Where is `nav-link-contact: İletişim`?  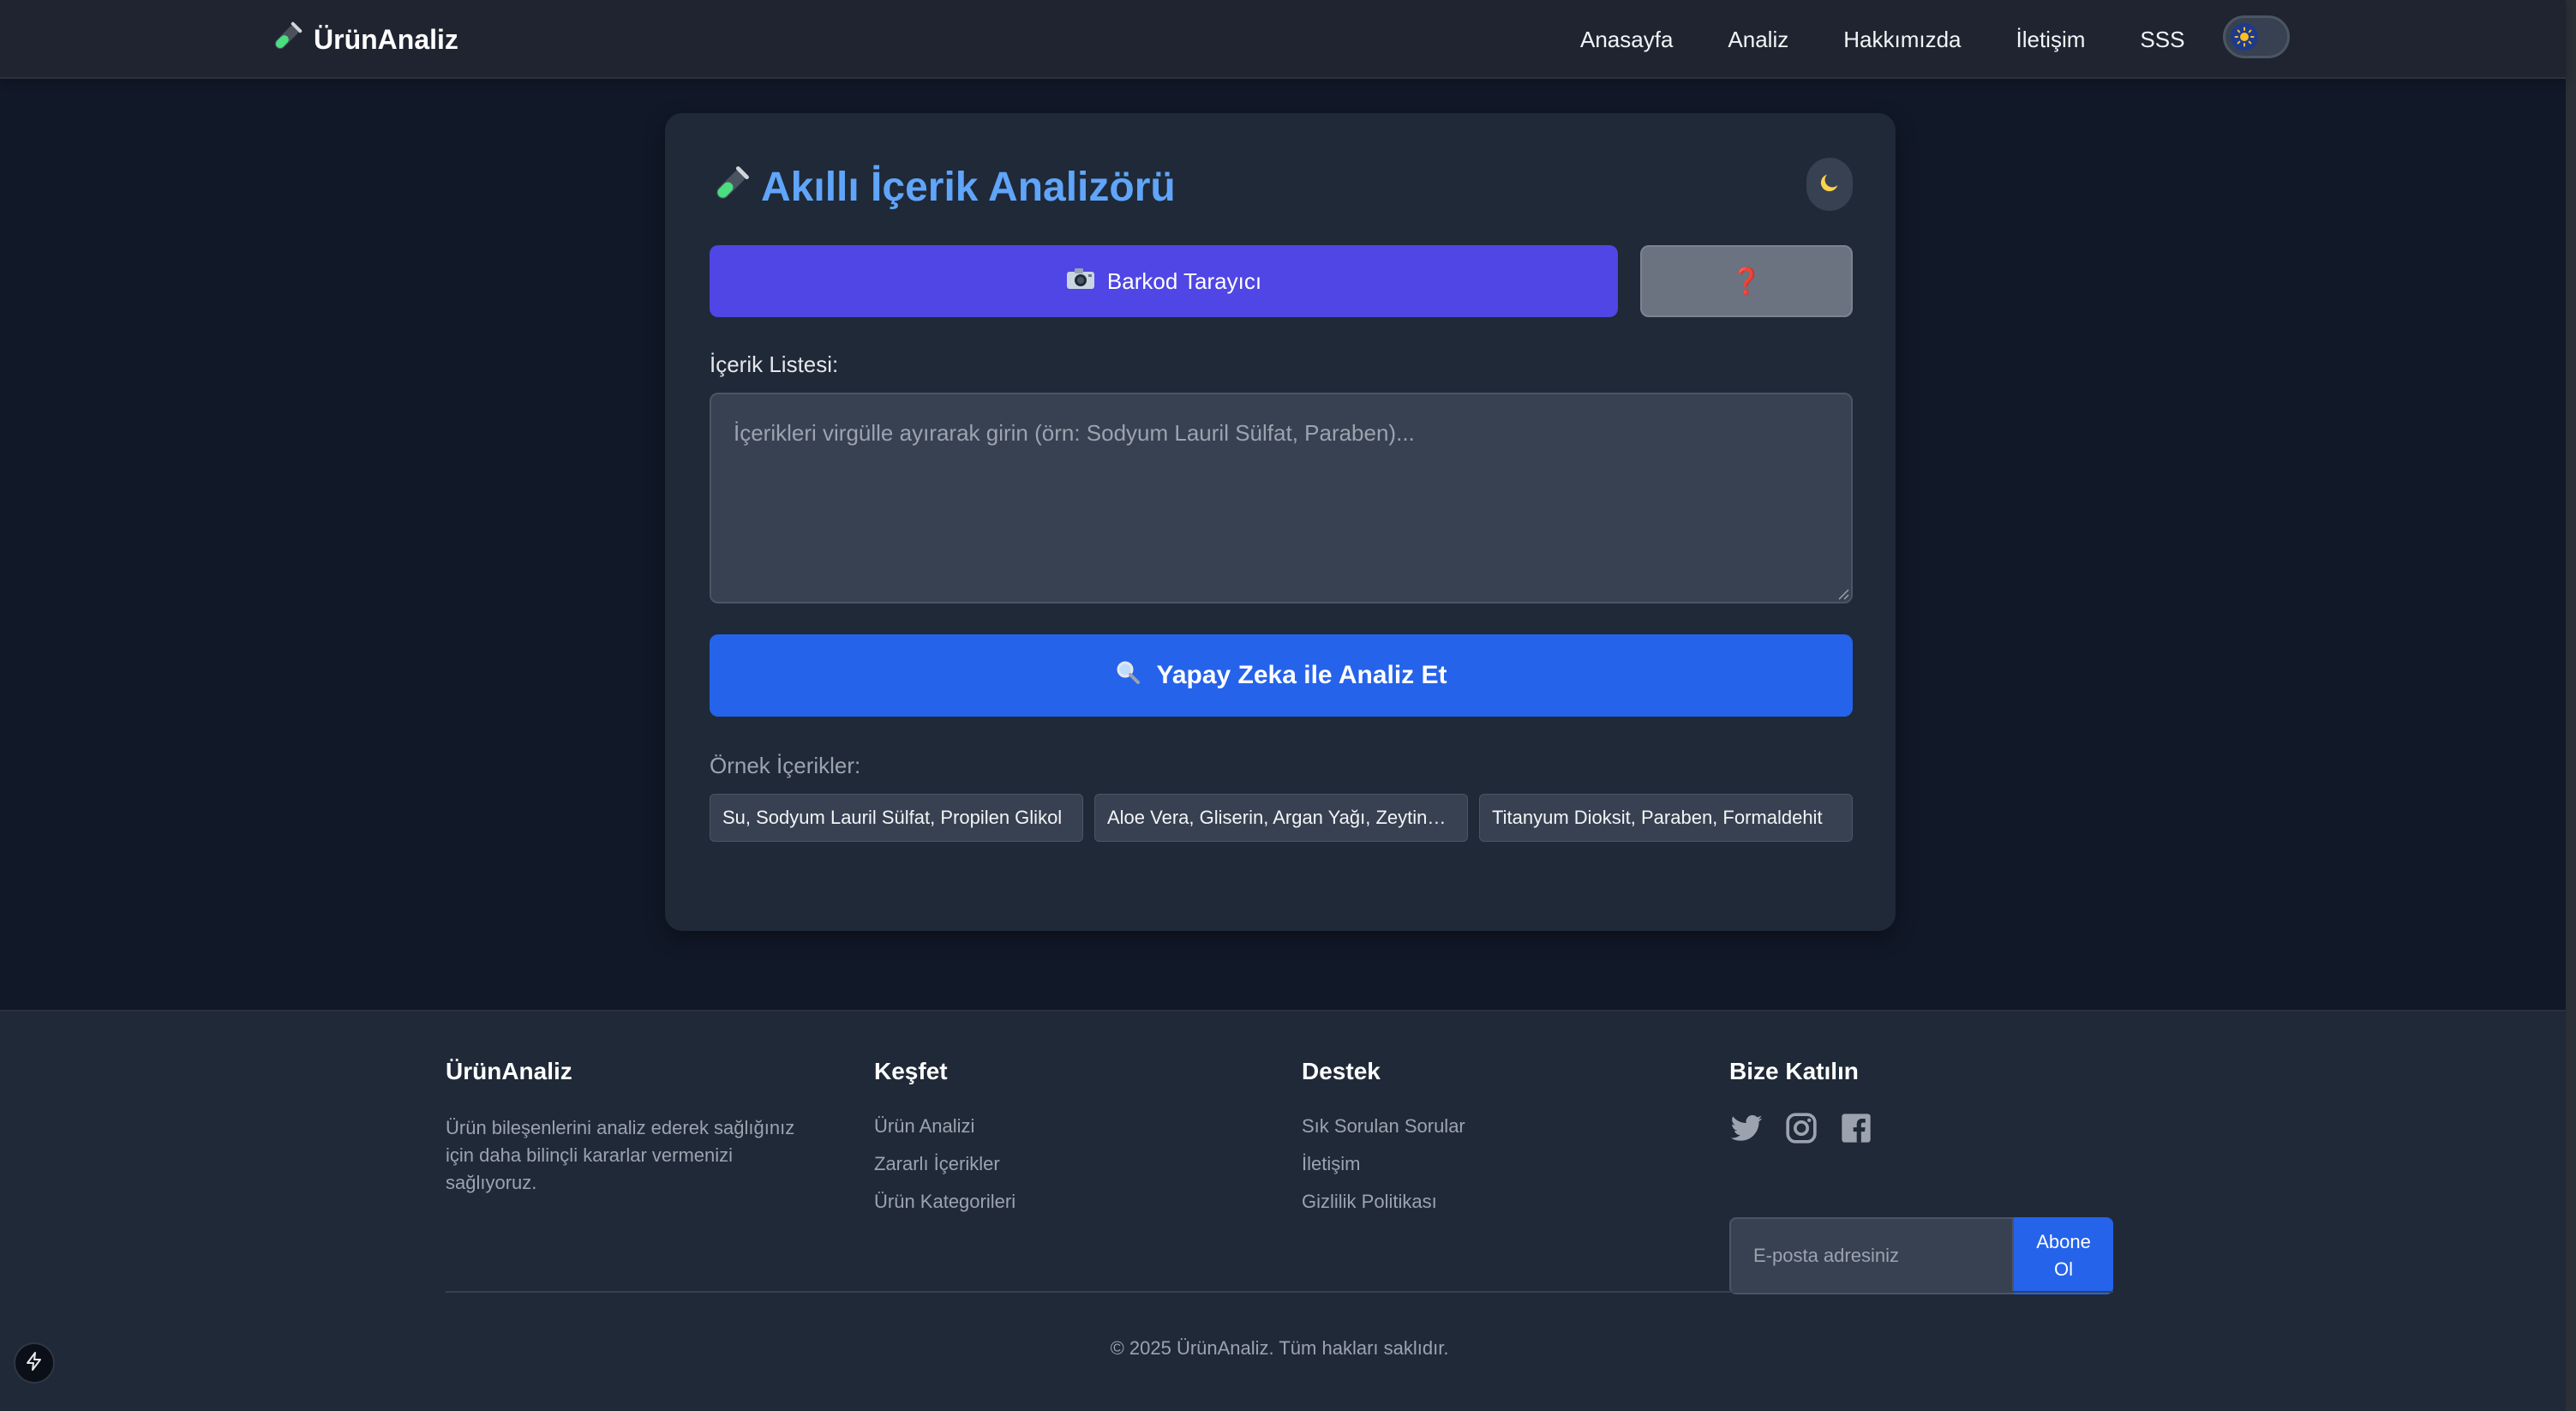 nav-link-contact: İletişim is located at coordinates (2051, 40).